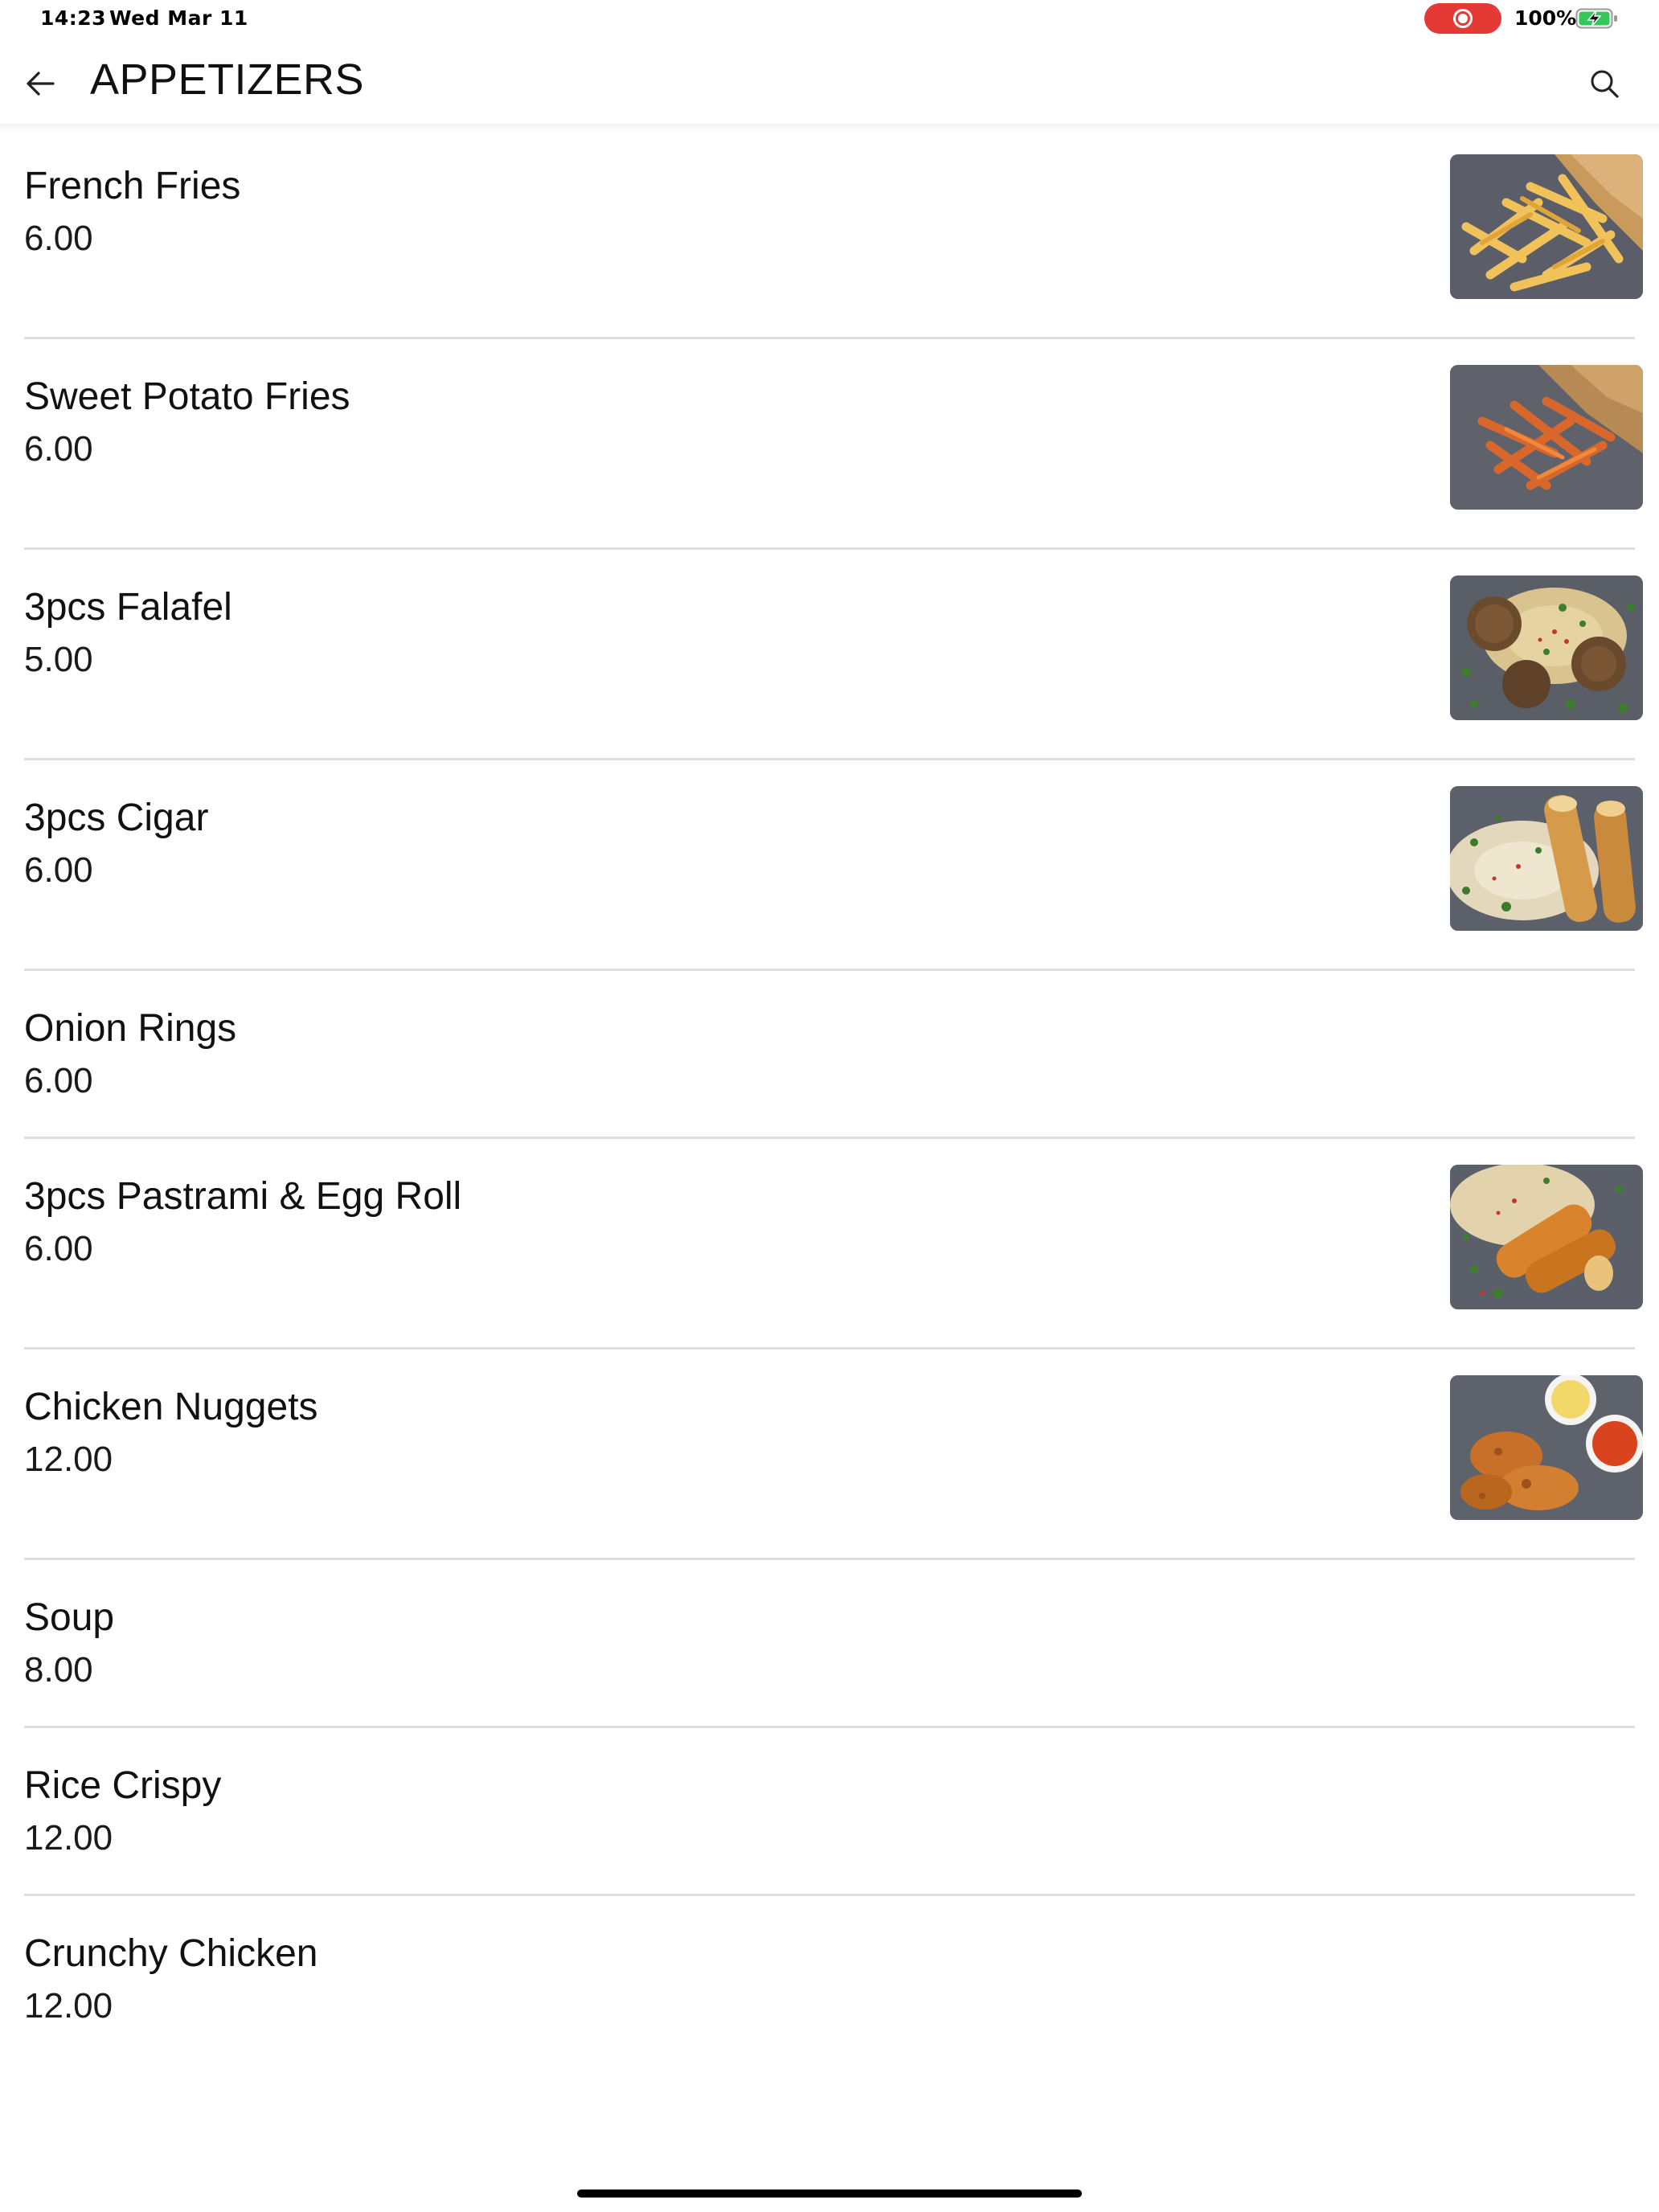 Image resolution: width=1659 pixels, height=2212 pixels. Describe the element at coordinates (1546, 1237) in the screenshot. I see `pastrami-egg-roll-photo` at that location.